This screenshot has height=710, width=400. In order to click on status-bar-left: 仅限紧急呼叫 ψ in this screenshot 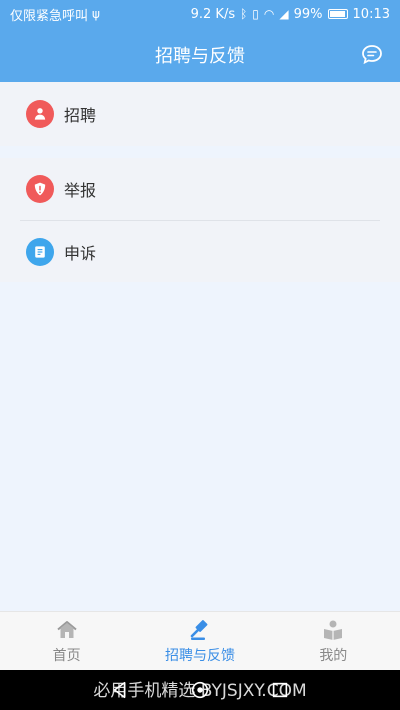, I will do `click(55, 14)`.